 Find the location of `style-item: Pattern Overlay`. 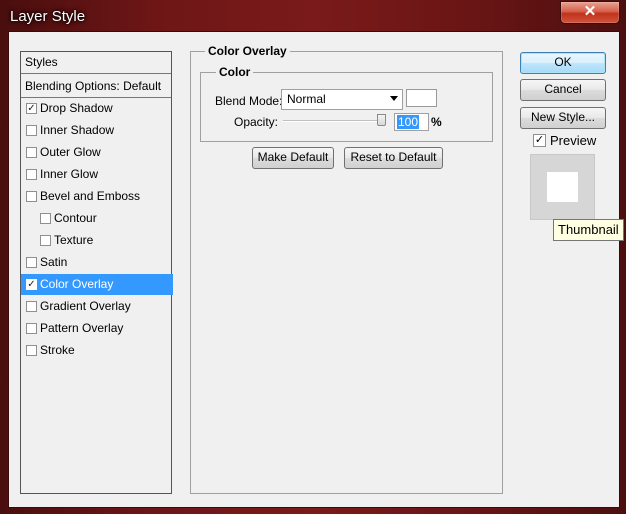

style-item: Pattern Overlay is located at coordinates (97, 328).